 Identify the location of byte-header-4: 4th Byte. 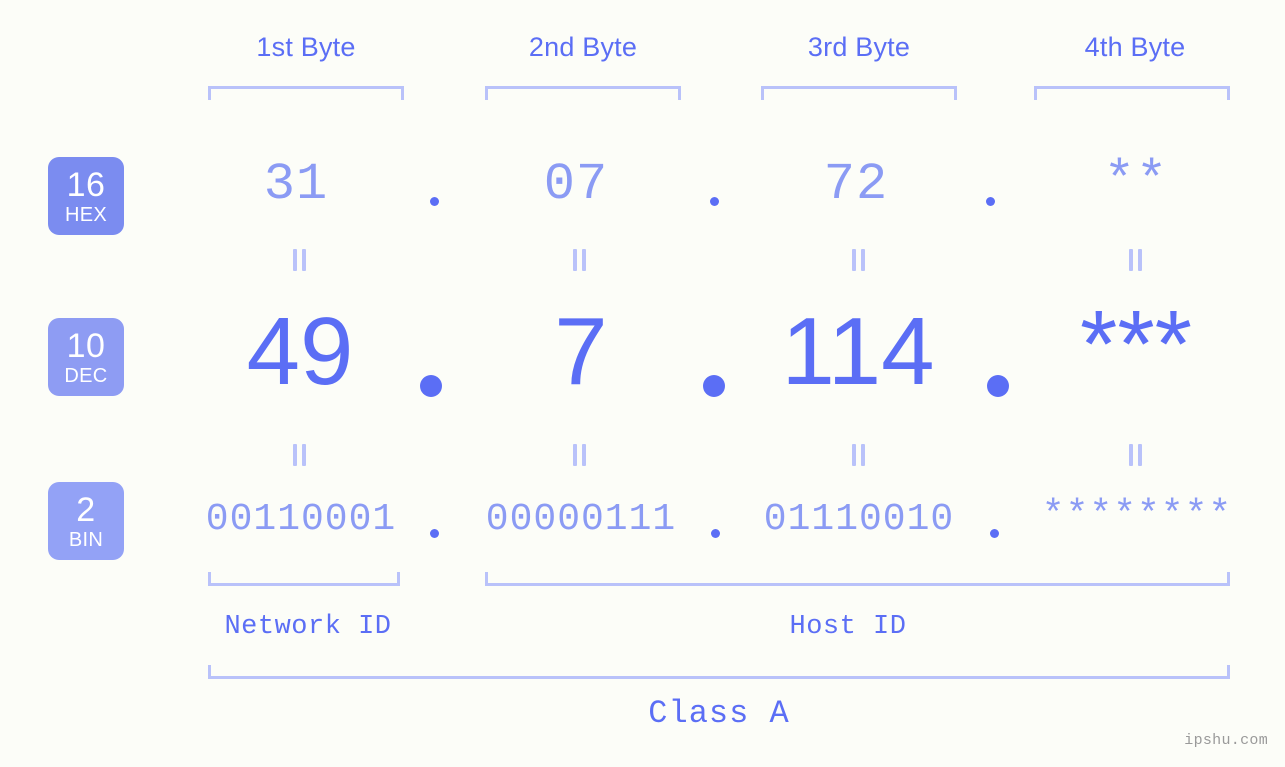
(1135, 47).